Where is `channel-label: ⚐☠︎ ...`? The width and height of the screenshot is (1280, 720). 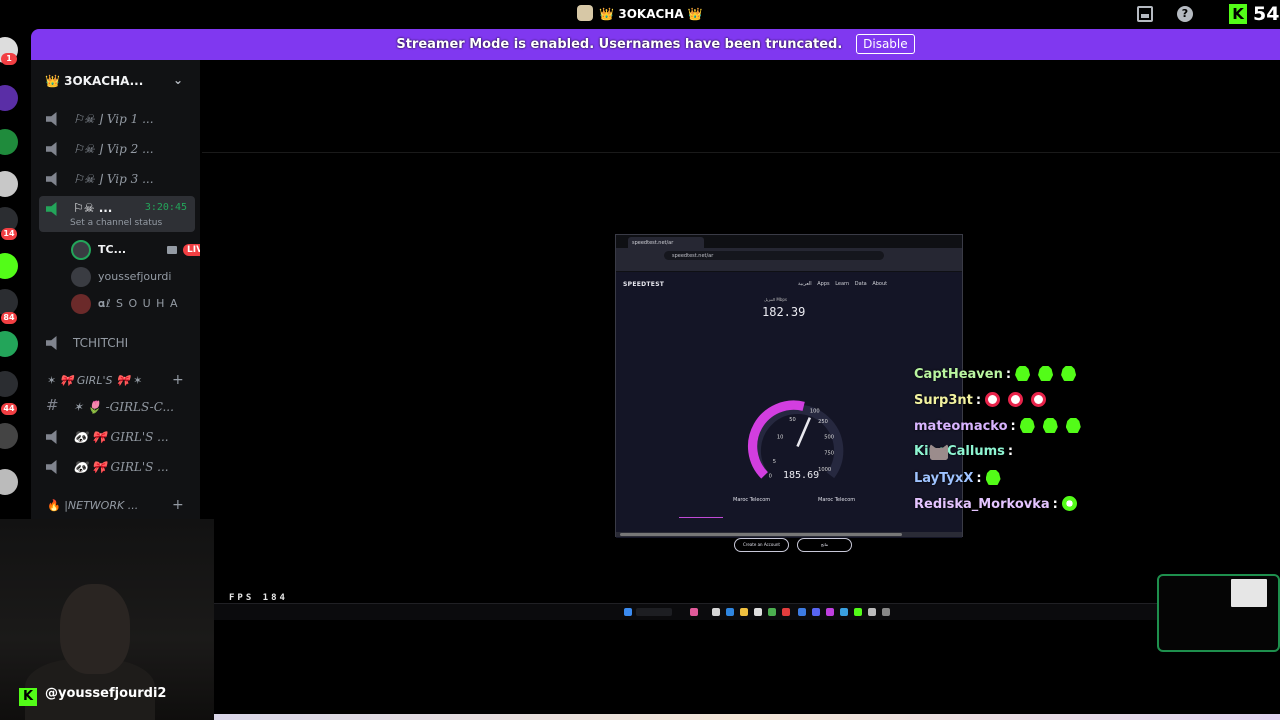
channel-label: ⚐☠︎ ... is located at coordinates (93, 208).